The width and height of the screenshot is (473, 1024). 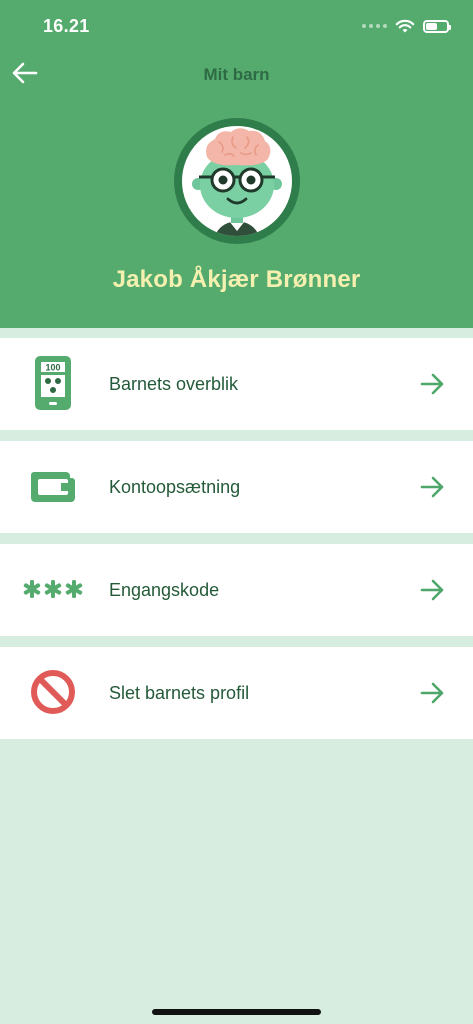 I want to click on menu-icon-wrapper: 100, so click(x=53, y=383).